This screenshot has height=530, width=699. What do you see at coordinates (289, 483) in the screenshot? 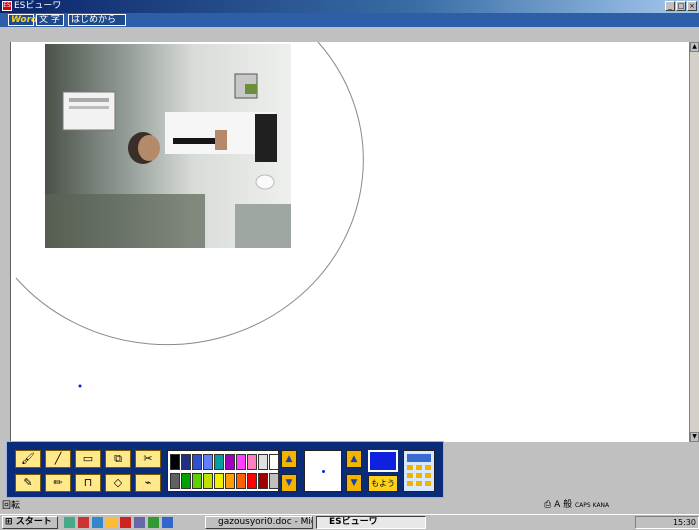
I see `scroll-down-arrow-icon: ▼` at bounding box center [289, 483].